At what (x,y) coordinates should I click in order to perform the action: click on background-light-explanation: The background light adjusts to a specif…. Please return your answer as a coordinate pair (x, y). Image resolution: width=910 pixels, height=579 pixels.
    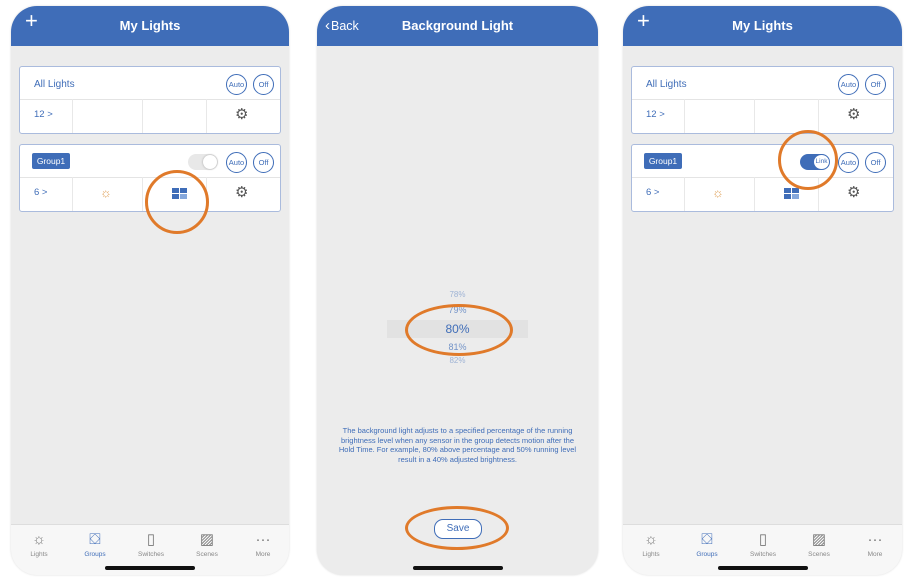
    Looking at the image, I should click on (457, 445).